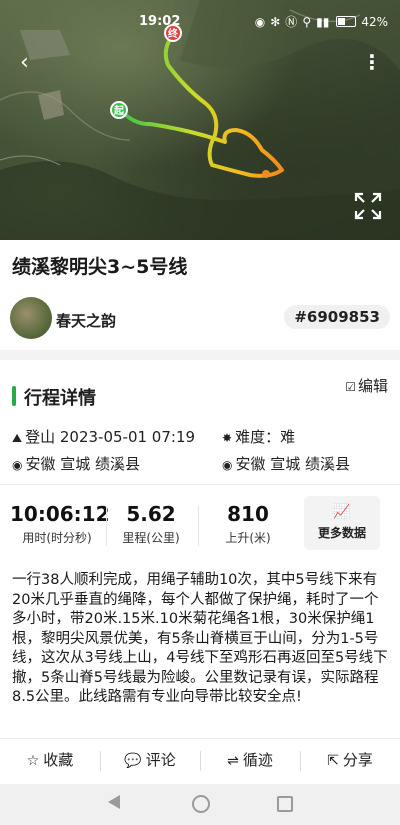 Image resolution: width=400 pixels, height=825 pixels. What do you see at coordinates (160, 760) in the screenshot?
I see `comment-label: 评论` at bounding box center [160, 760].